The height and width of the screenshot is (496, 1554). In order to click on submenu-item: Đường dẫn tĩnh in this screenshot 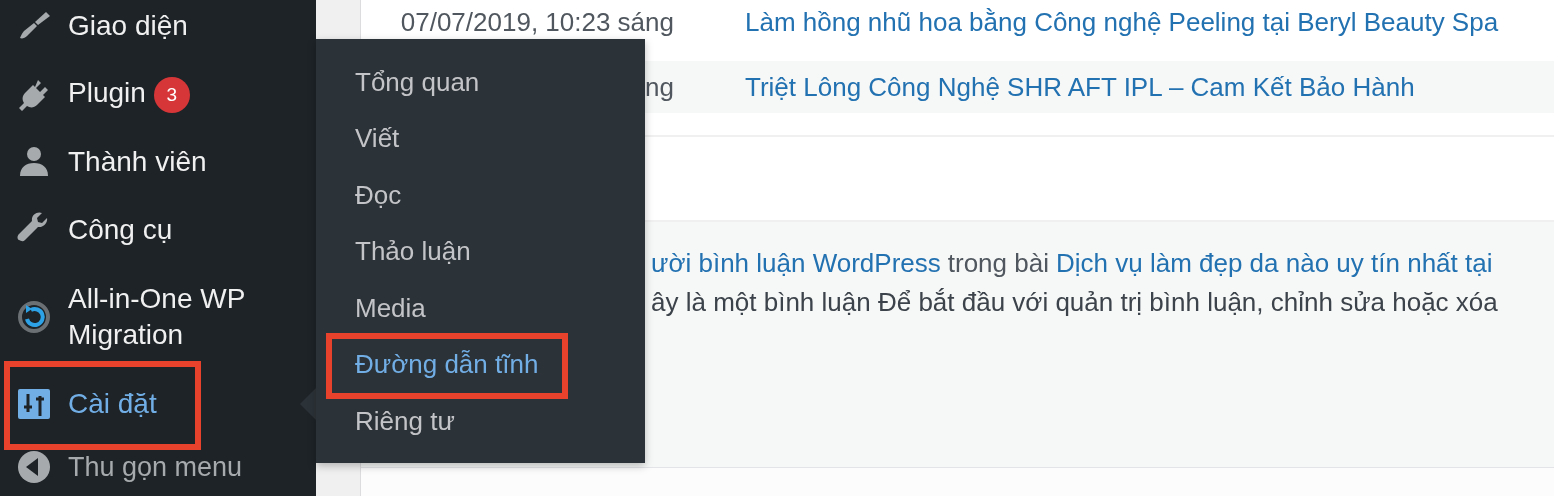, I will do `click(447, 364)`.